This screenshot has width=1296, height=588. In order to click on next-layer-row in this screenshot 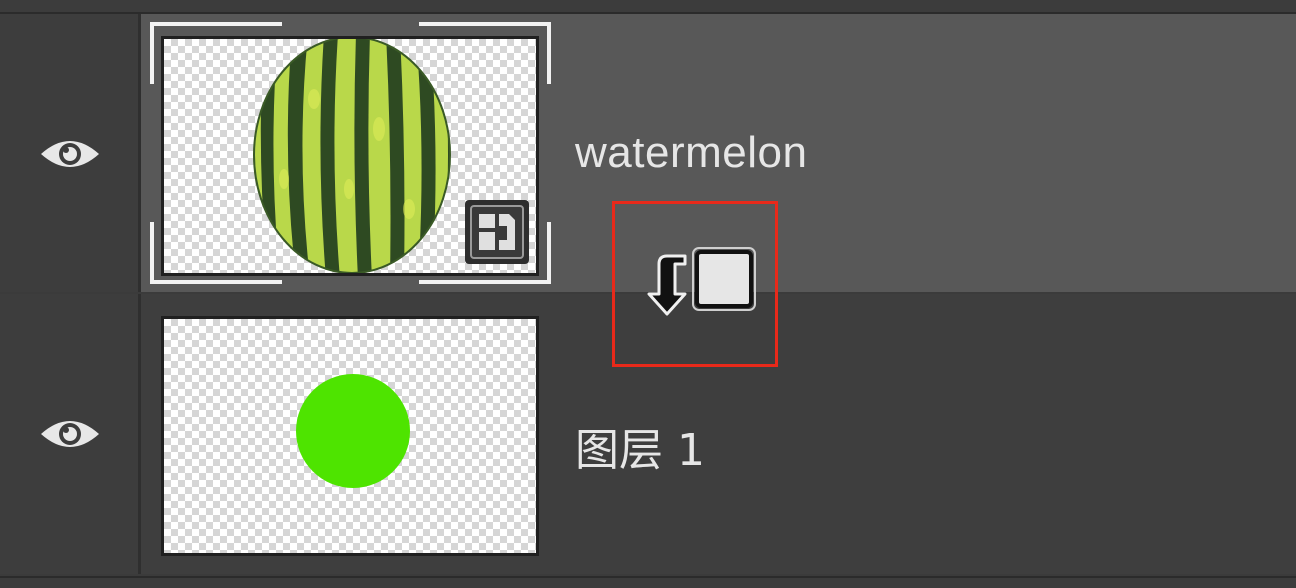, I will do `click(648, 582)`.